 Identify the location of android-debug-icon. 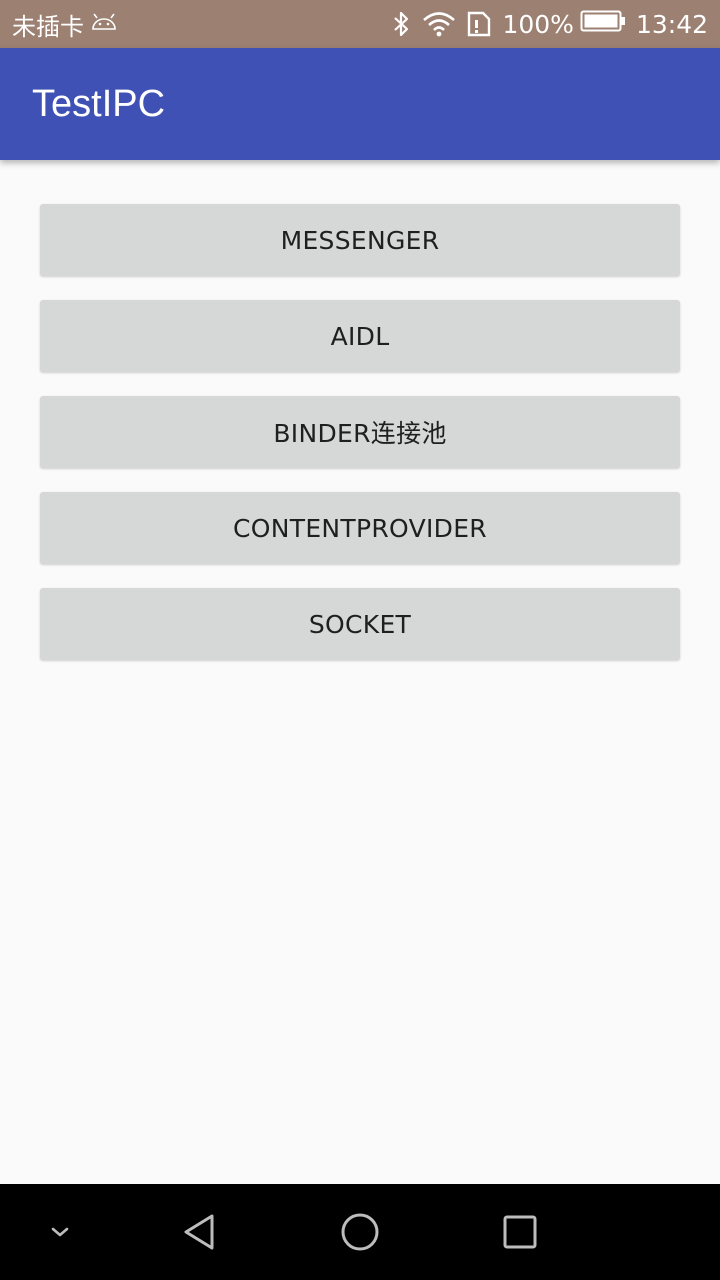
(104, 24).